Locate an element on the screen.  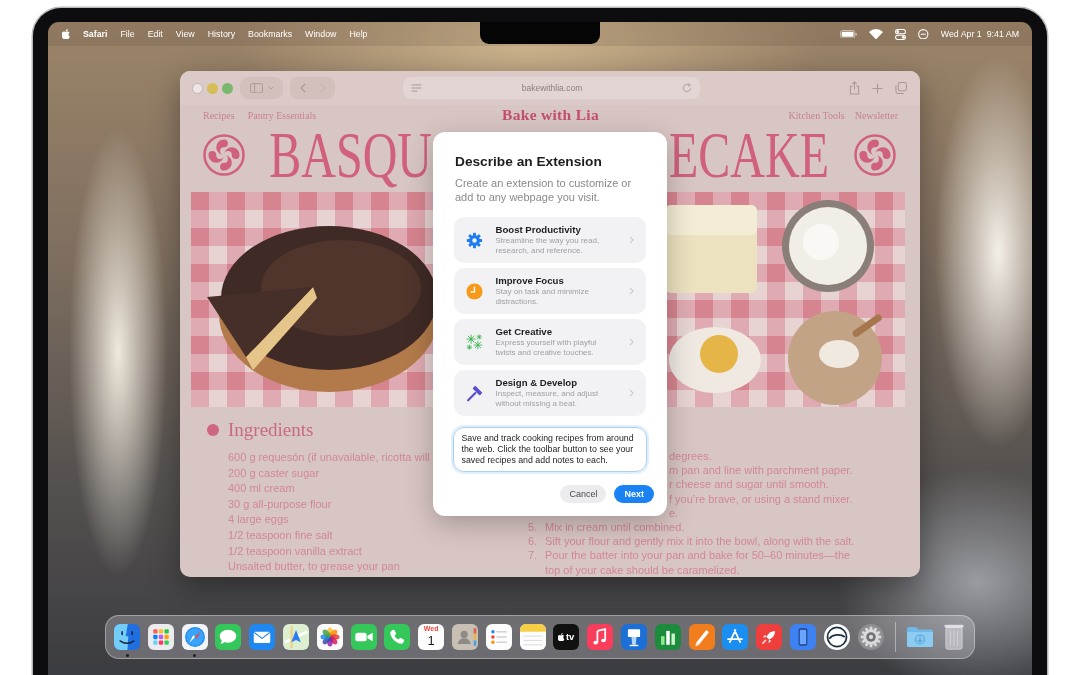
option-title: Improve Focus is located at coordinates (530, 281).